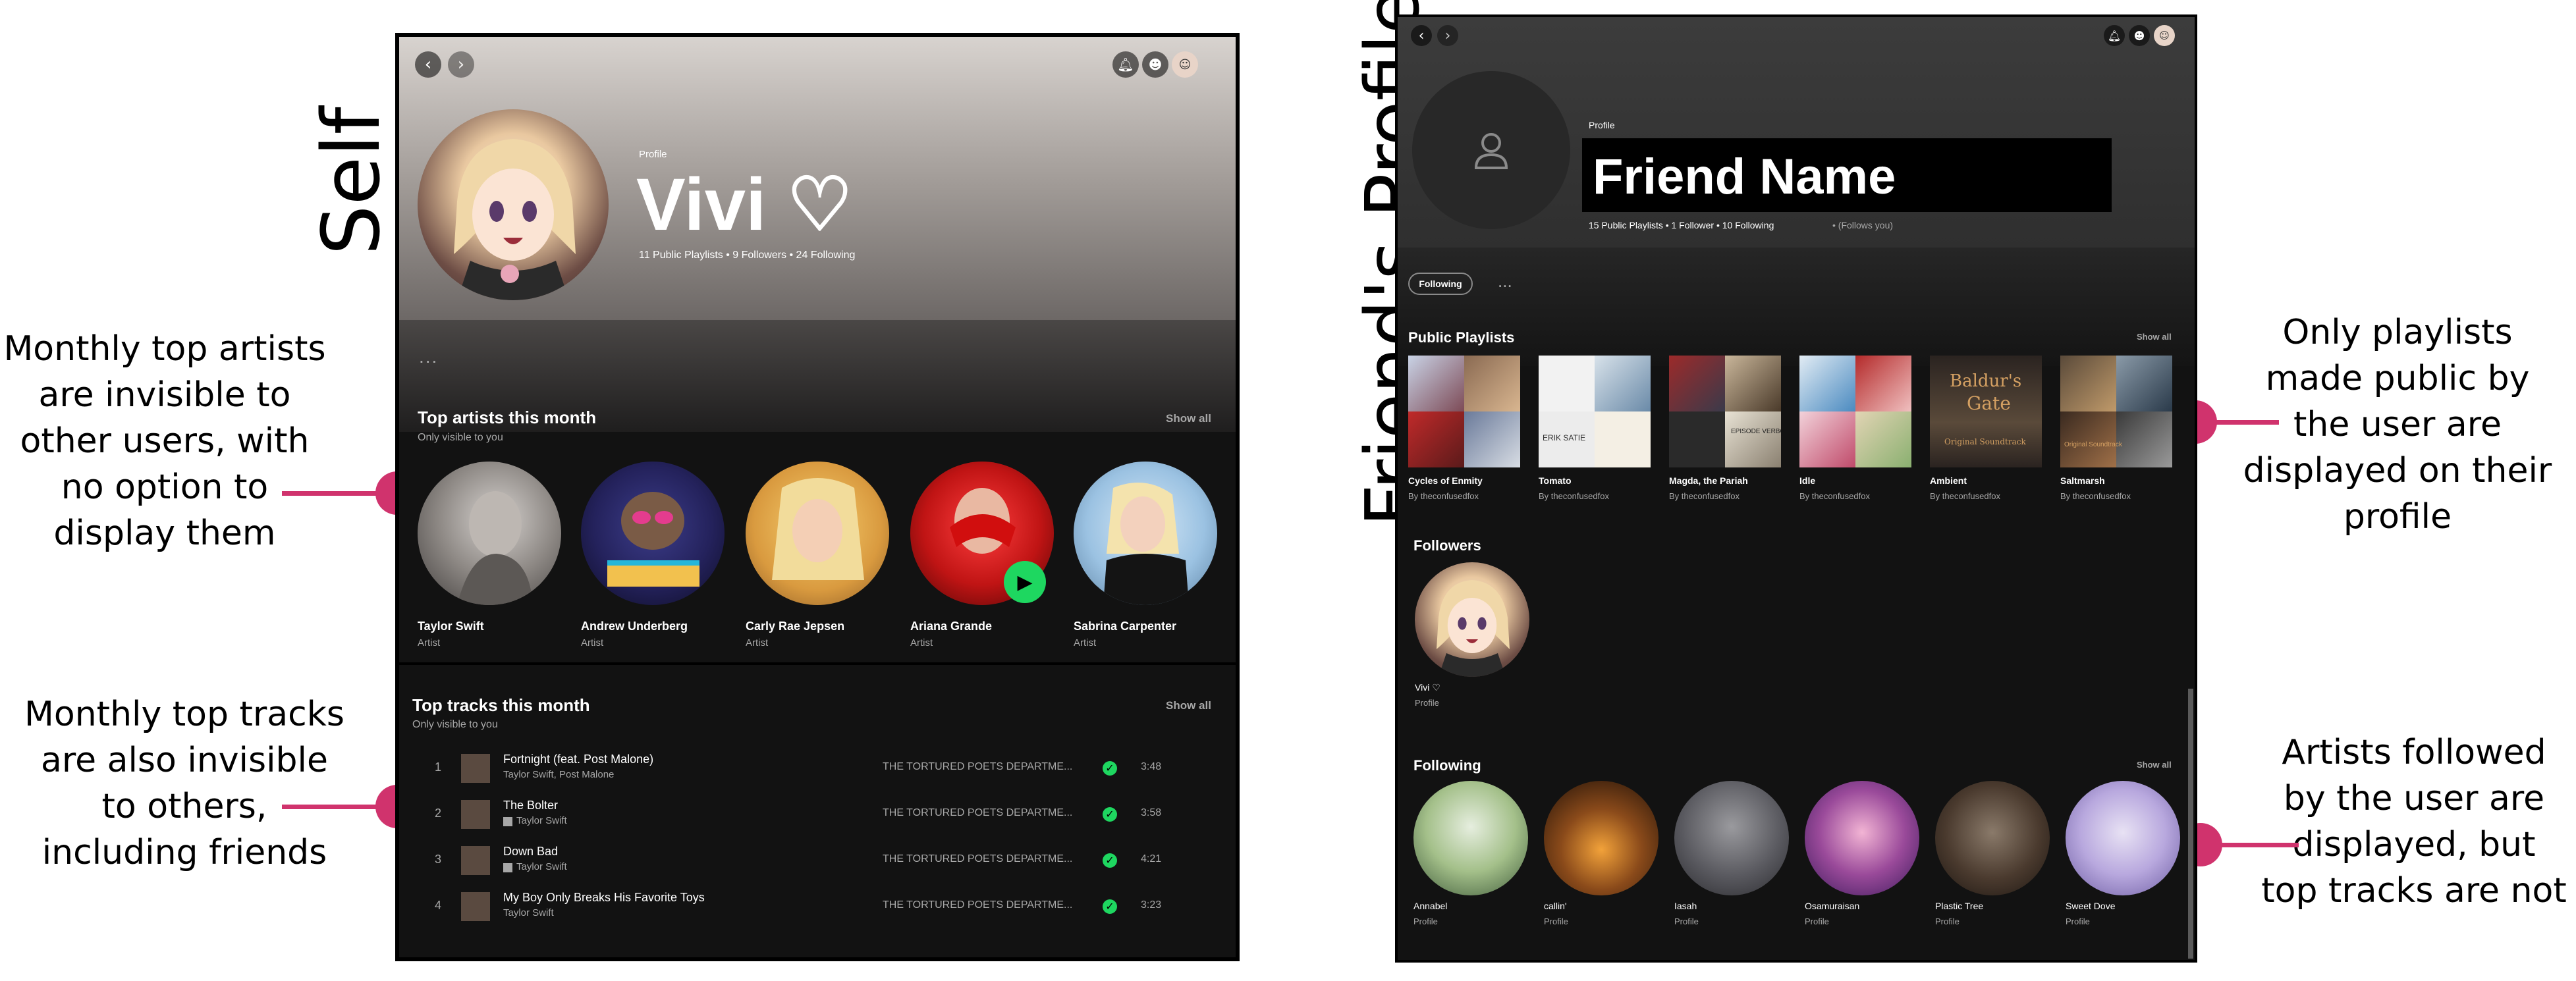  What do you see at coordinates (558, 775) in the screenshot?
I see `track-artist: Taylor Swift, Post Malone` at bounding box center [558, 775].